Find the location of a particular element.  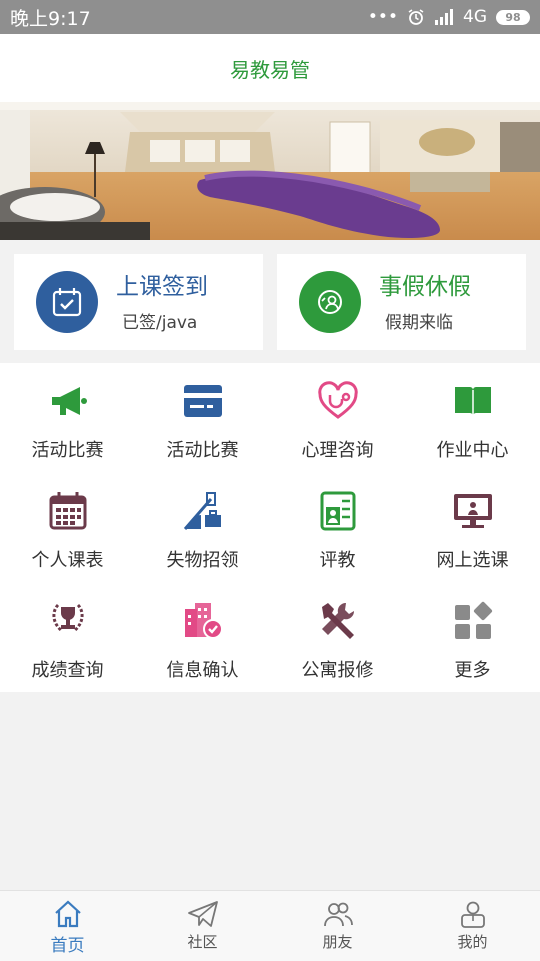

tab-label: 我的 is located at coordinates (472, 942).